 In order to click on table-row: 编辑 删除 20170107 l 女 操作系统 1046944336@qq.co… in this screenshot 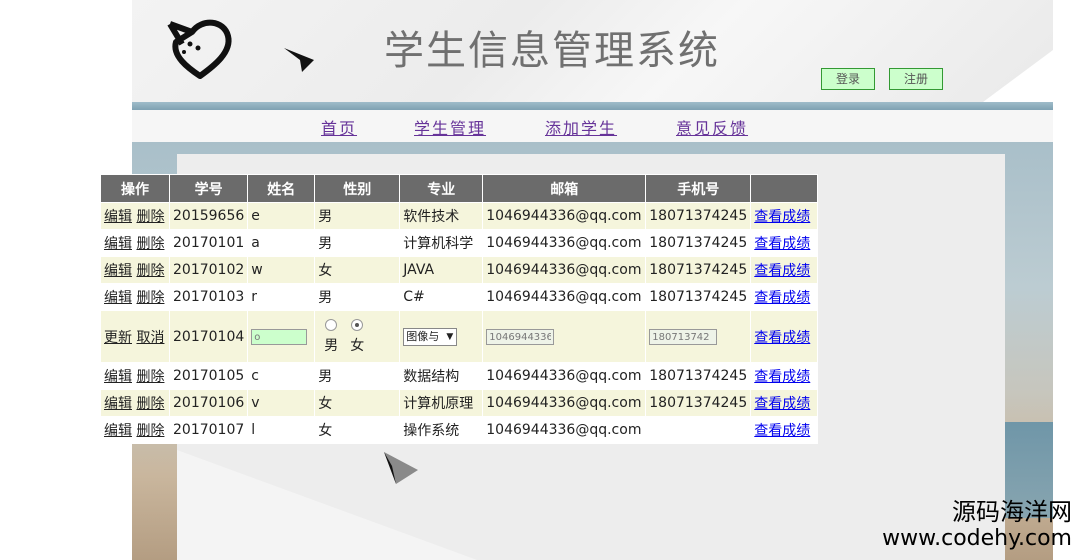, I will do `click(459, 430)`.